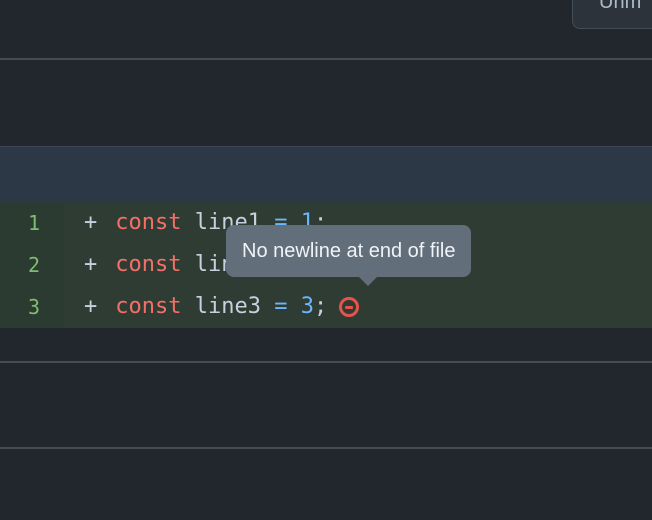 Image resolution: width=652 pixels, height=520 pixels. Describe the element at coordinates (320, 306) in the screenshot. I see `semicolon: ;` at that location.